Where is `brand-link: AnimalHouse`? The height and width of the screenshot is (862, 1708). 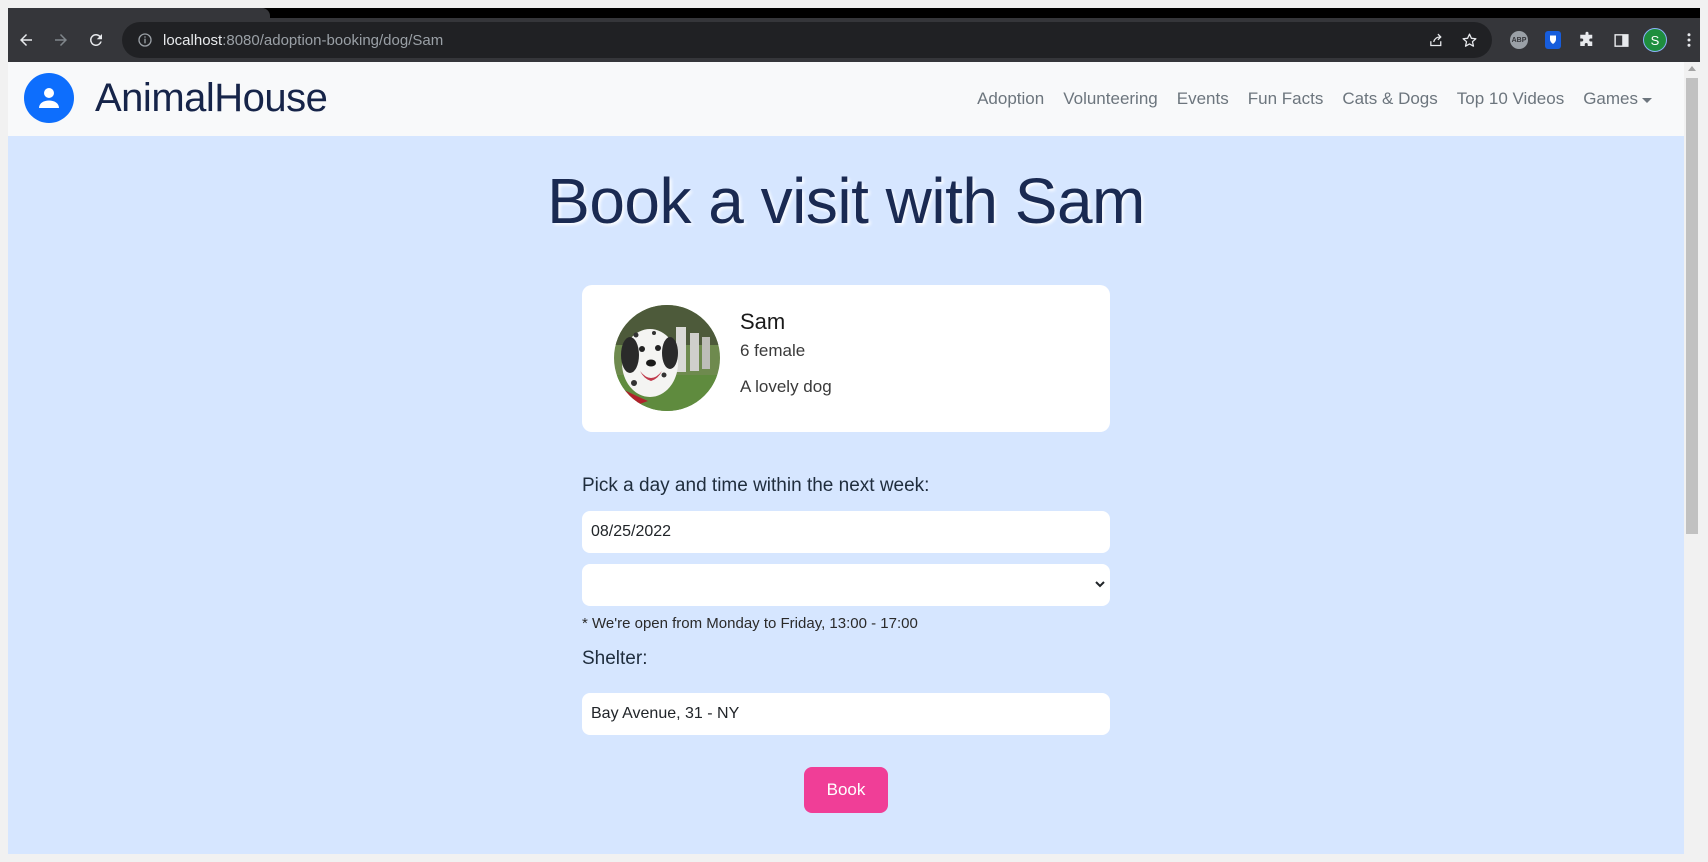
brand-link: AnimalHouse is located at coordinates (176, 98).